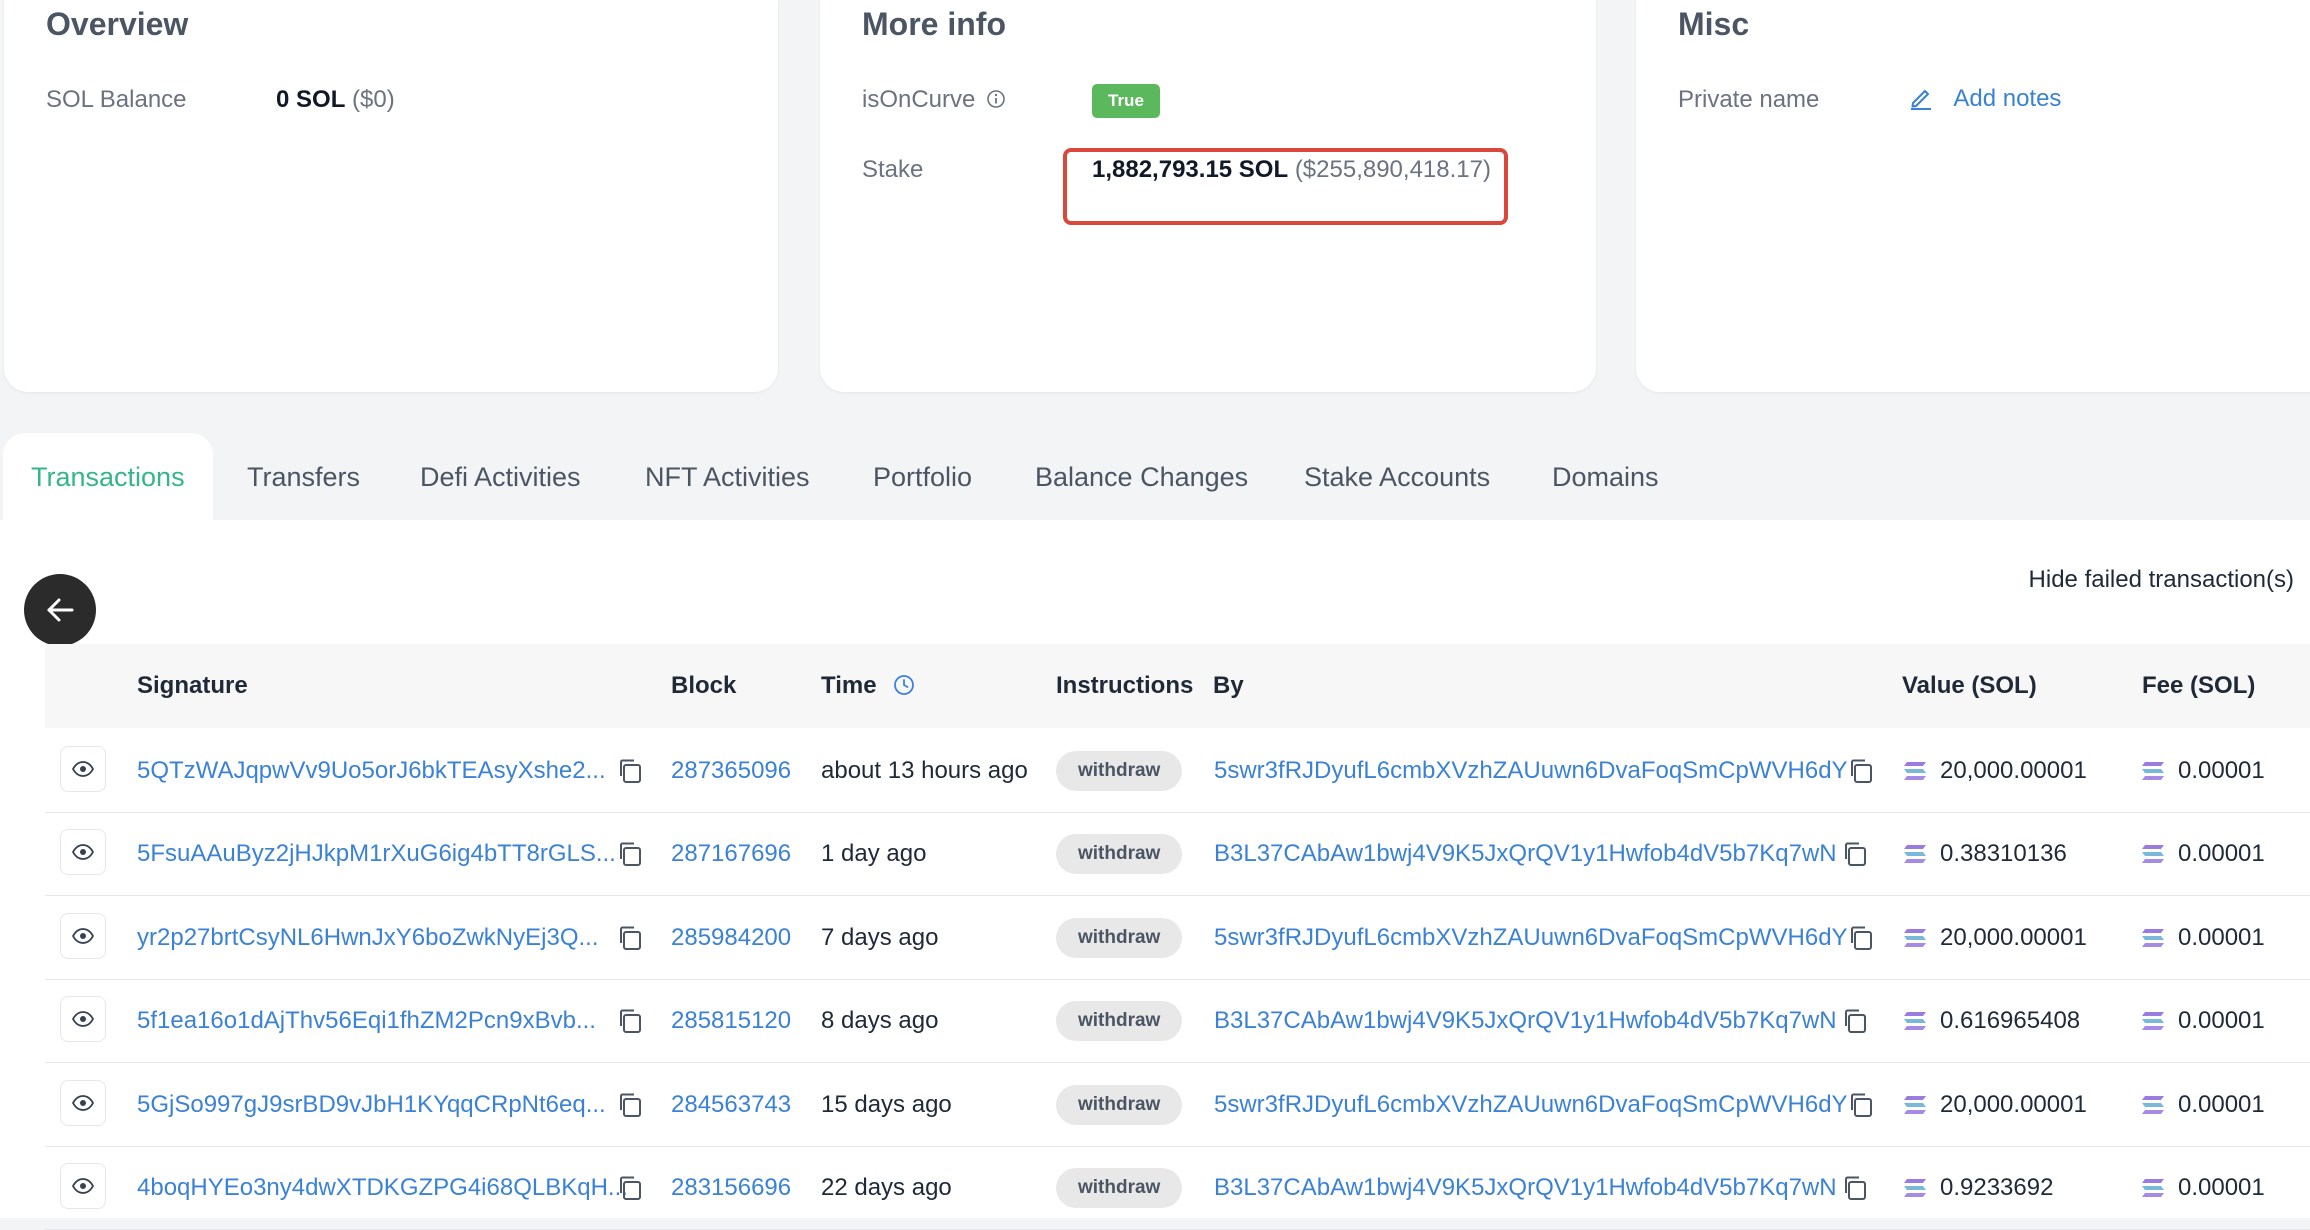 This screenshot has height=1230, width=2310. What do you see at coordinates (886, 1187) in the screenshot?
I see `time-cell: 22 days ago` at bounding box center [886, 1187].